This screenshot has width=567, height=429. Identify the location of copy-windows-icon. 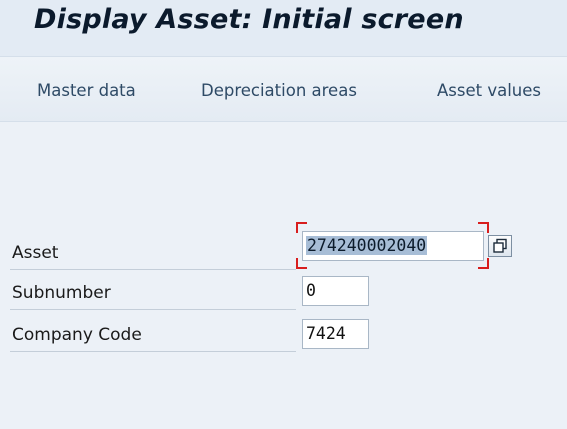
(500, 246).